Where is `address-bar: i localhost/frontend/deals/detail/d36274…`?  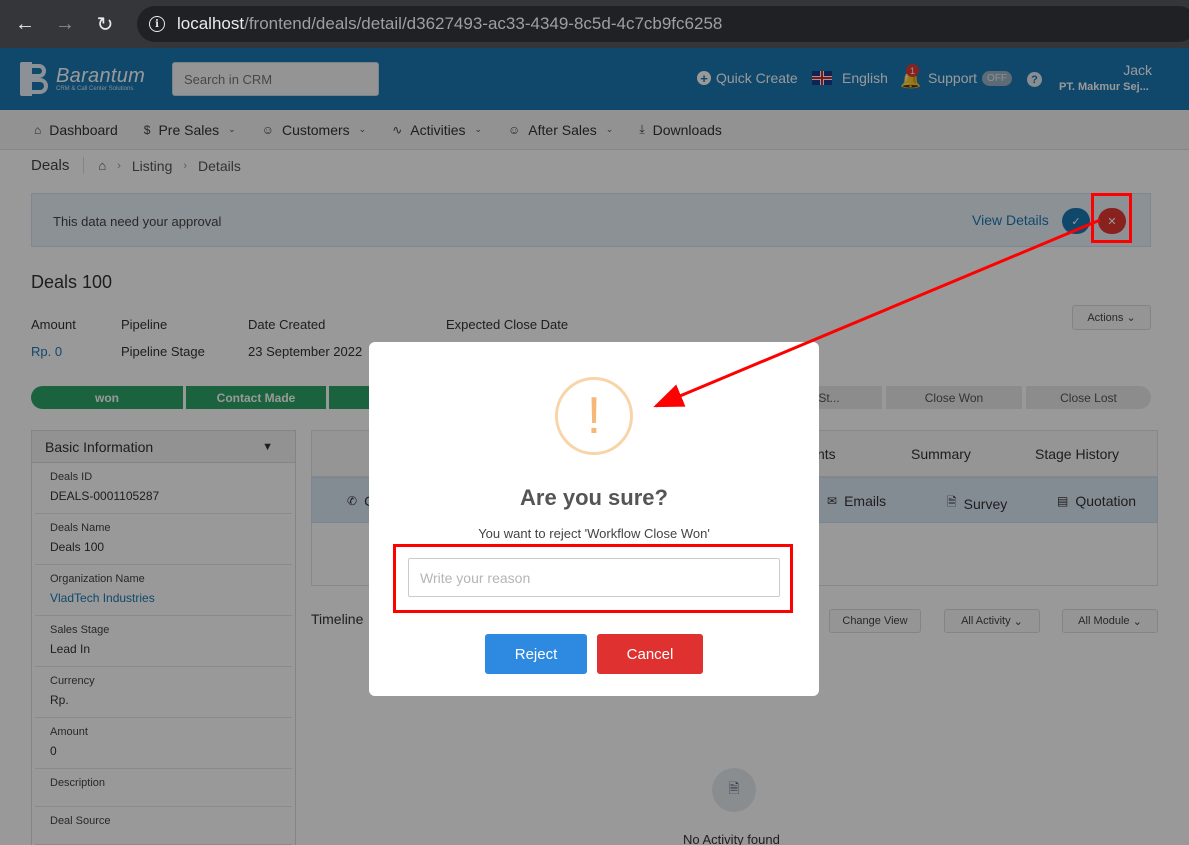 address-bar: i localhost/frontend/deals/detail/d36274… is located at coordinates (663, 24).